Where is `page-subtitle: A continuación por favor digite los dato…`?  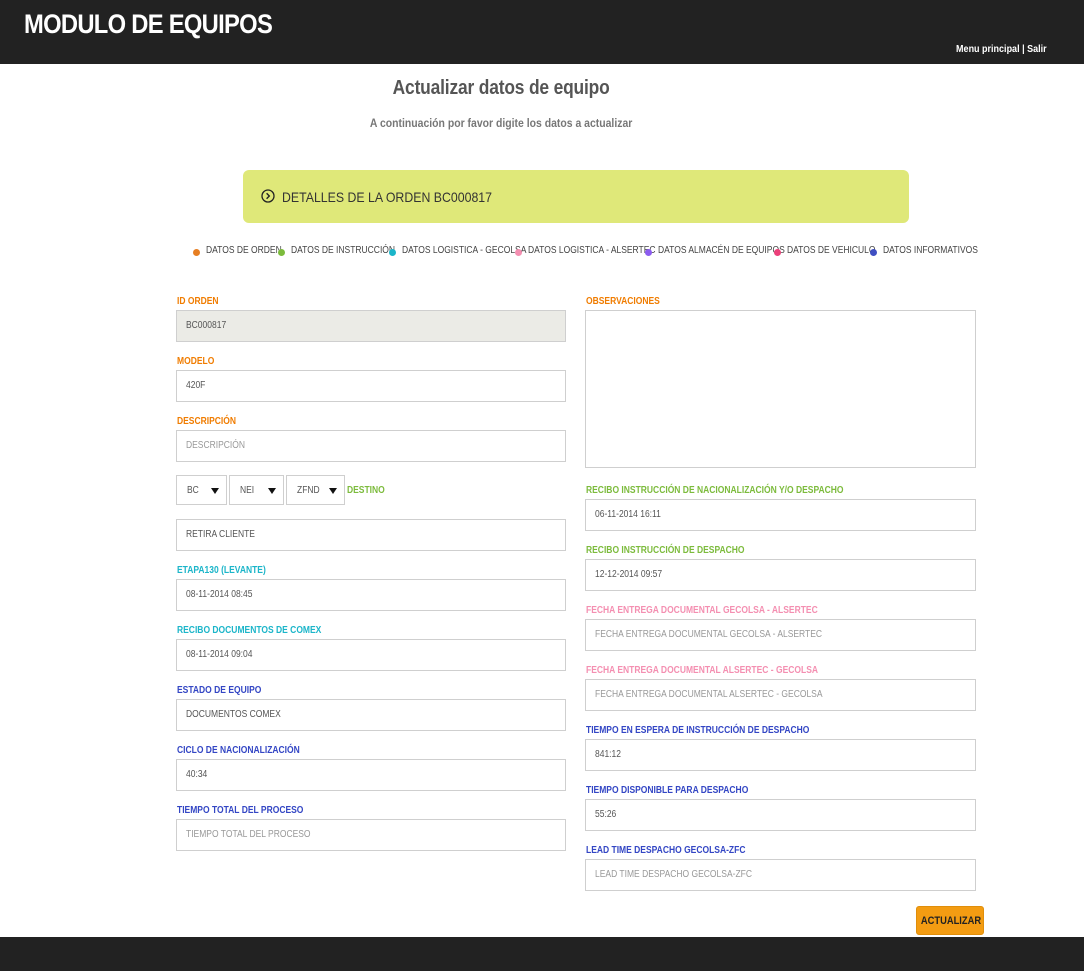 page-subtitle: A continuación por favor digite los dato… is located at coordinates (501, 123).